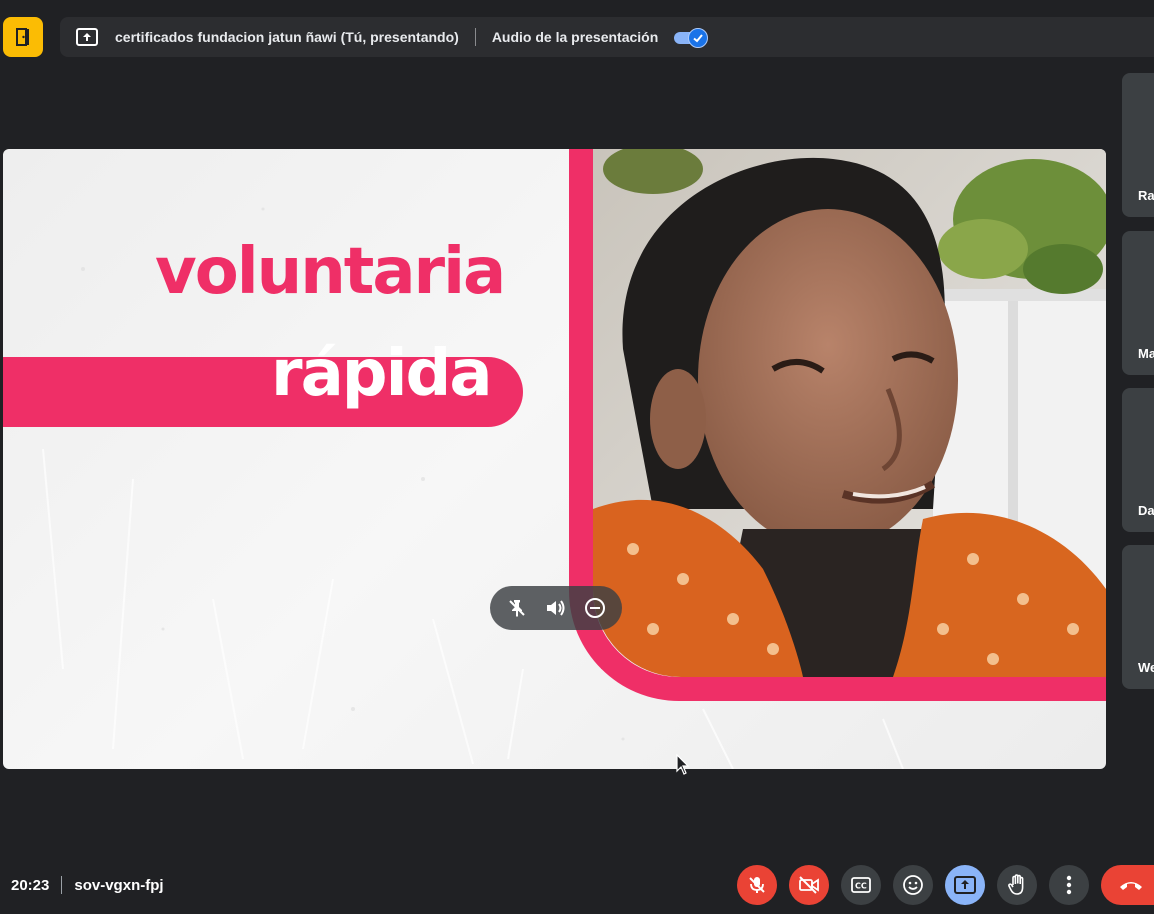 This screenshot has height=914, width=1154. I want to click on svg-text: CC, so click(861, 886).